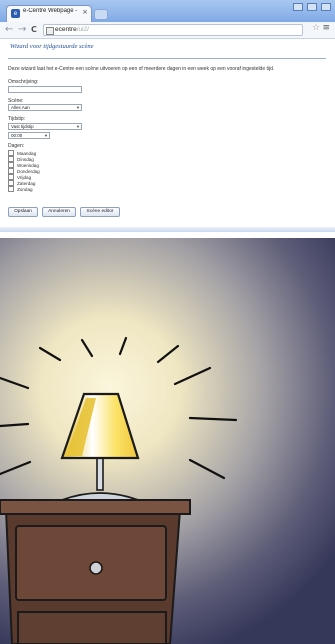  I want to click on cancel-button: Annuleren, so click(59, 212).